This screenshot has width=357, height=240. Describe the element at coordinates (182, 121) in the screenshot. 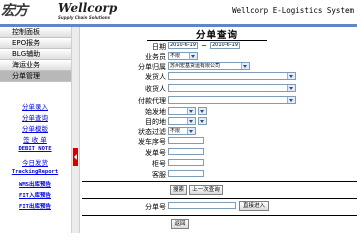

I see `dest-select` at that location.